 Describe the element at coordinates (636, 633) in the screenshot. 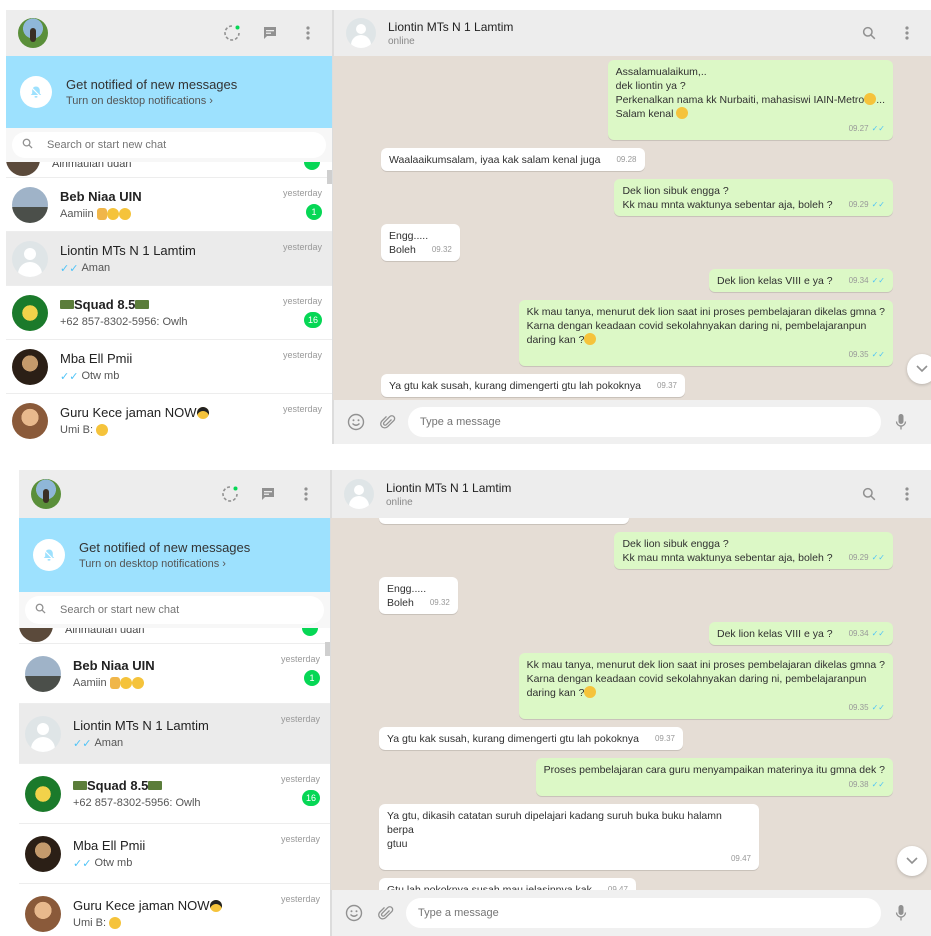

I see `message-outgoing: Dek lion kelas VIII e ya ? 09.34 ✓✓` at that location.